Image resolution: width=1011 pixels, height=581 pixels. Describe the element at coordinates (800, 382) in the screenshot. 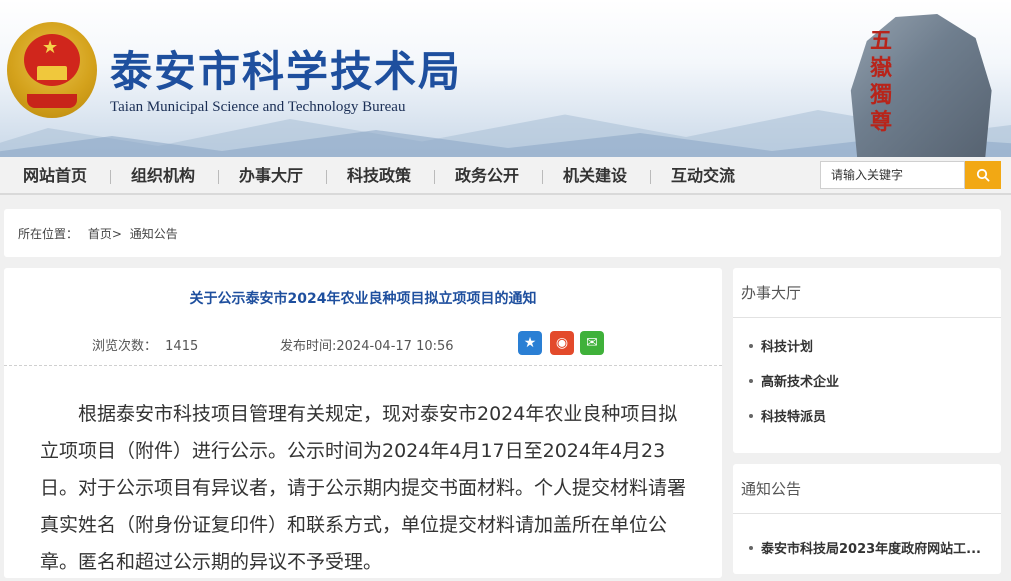

I see `list-item-label: 高新技术企业` at that location.